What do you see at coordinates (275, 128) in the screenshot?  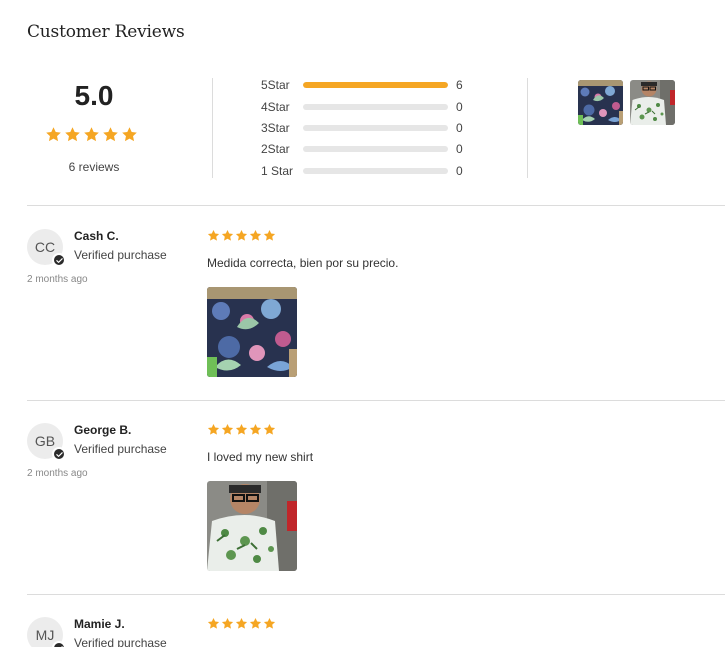 I see `rating-label: 3Star` at bounding box center [275, 128].